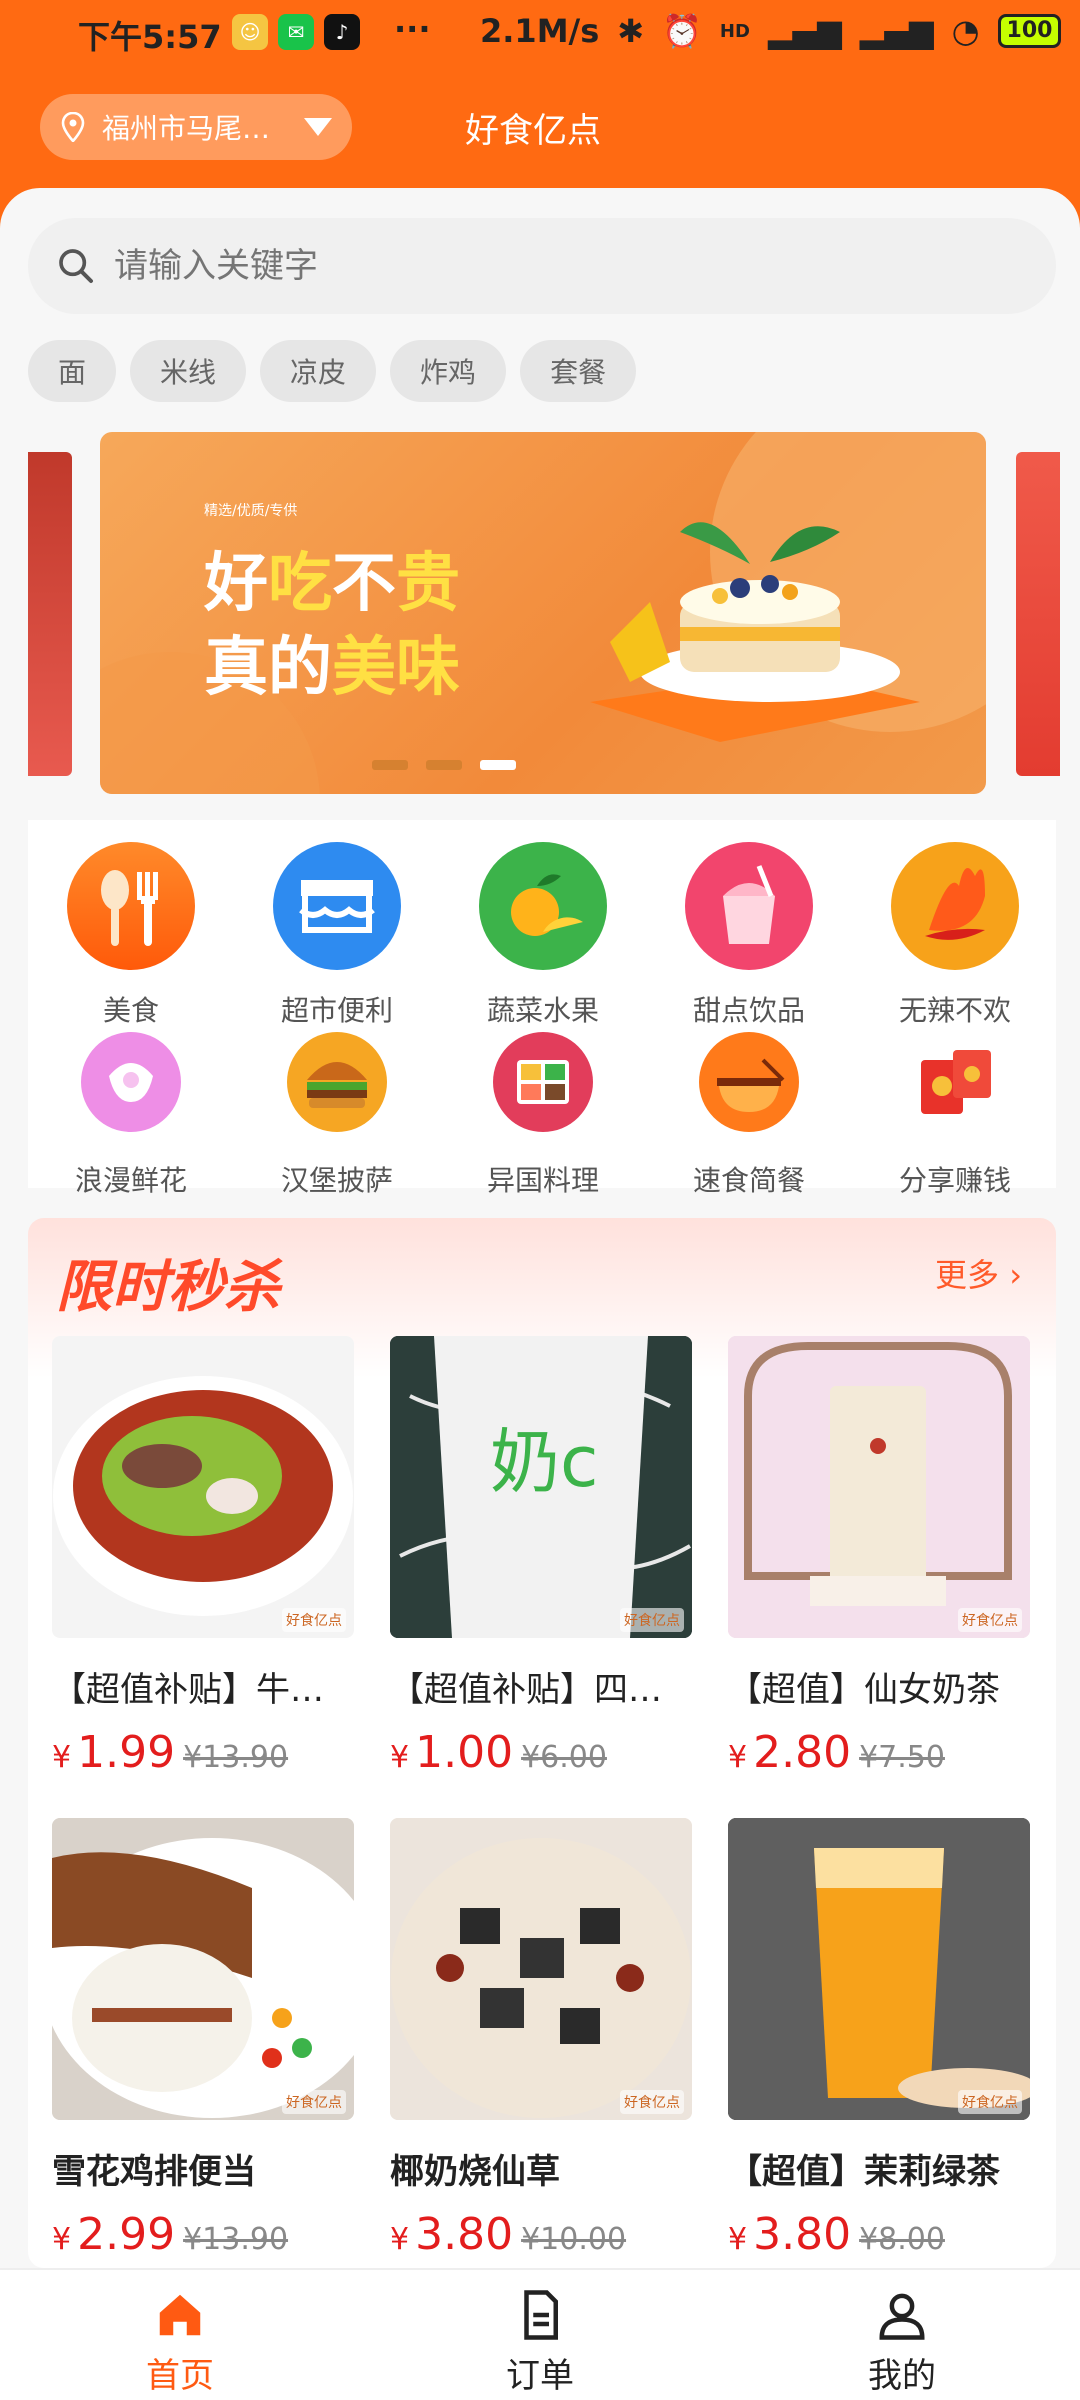  What do you see at coordinates (902, 2376) in the screenshot?
I see `tab-label: 我的` at bounding box center [902, 2376].